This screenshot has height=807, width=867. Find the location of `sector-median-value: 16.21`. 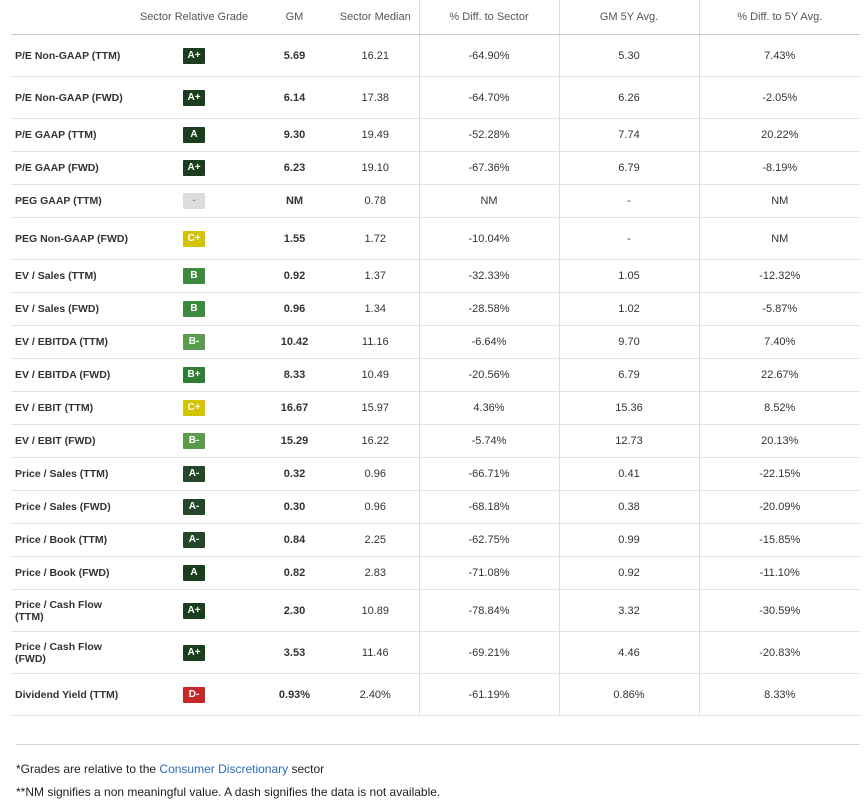

sector-median-value: 16.21 is located at coordinates (376, 55).